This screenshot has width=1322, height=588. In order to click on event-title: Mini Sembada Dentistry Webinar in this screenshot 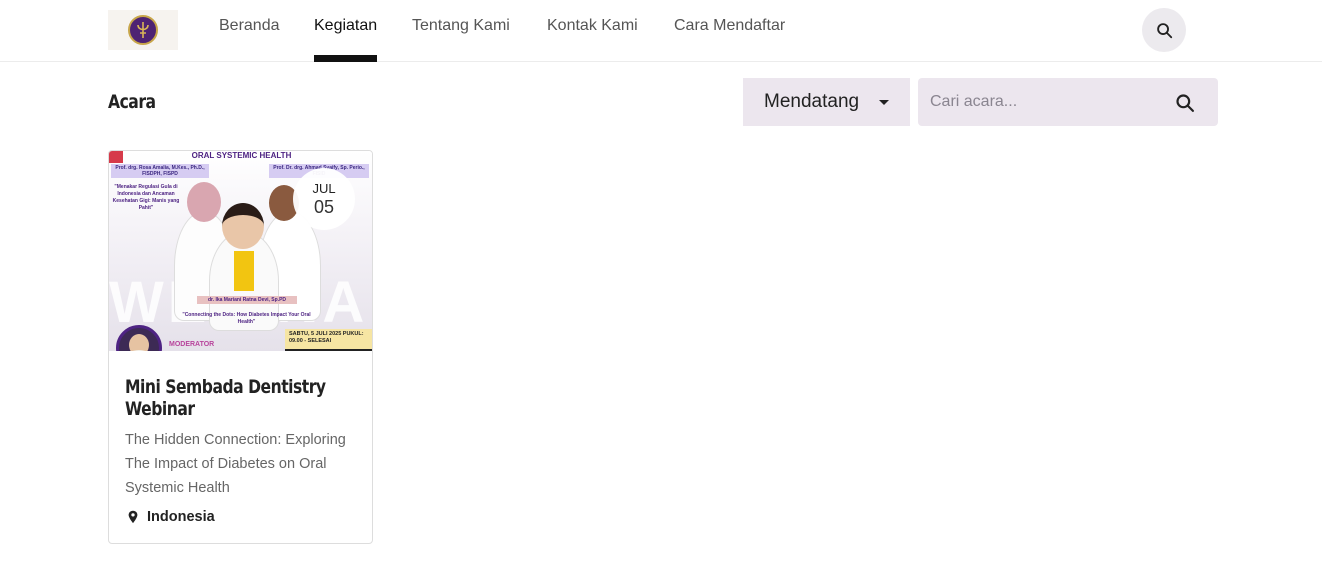, I will do `click(235, 398)`.